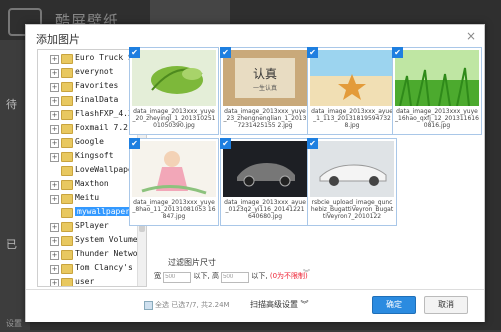 The image size is (501, 332). Describe the element at coordinates (91, 213) in the screenshot. I see `tree-item: mywallpaper` at that location.